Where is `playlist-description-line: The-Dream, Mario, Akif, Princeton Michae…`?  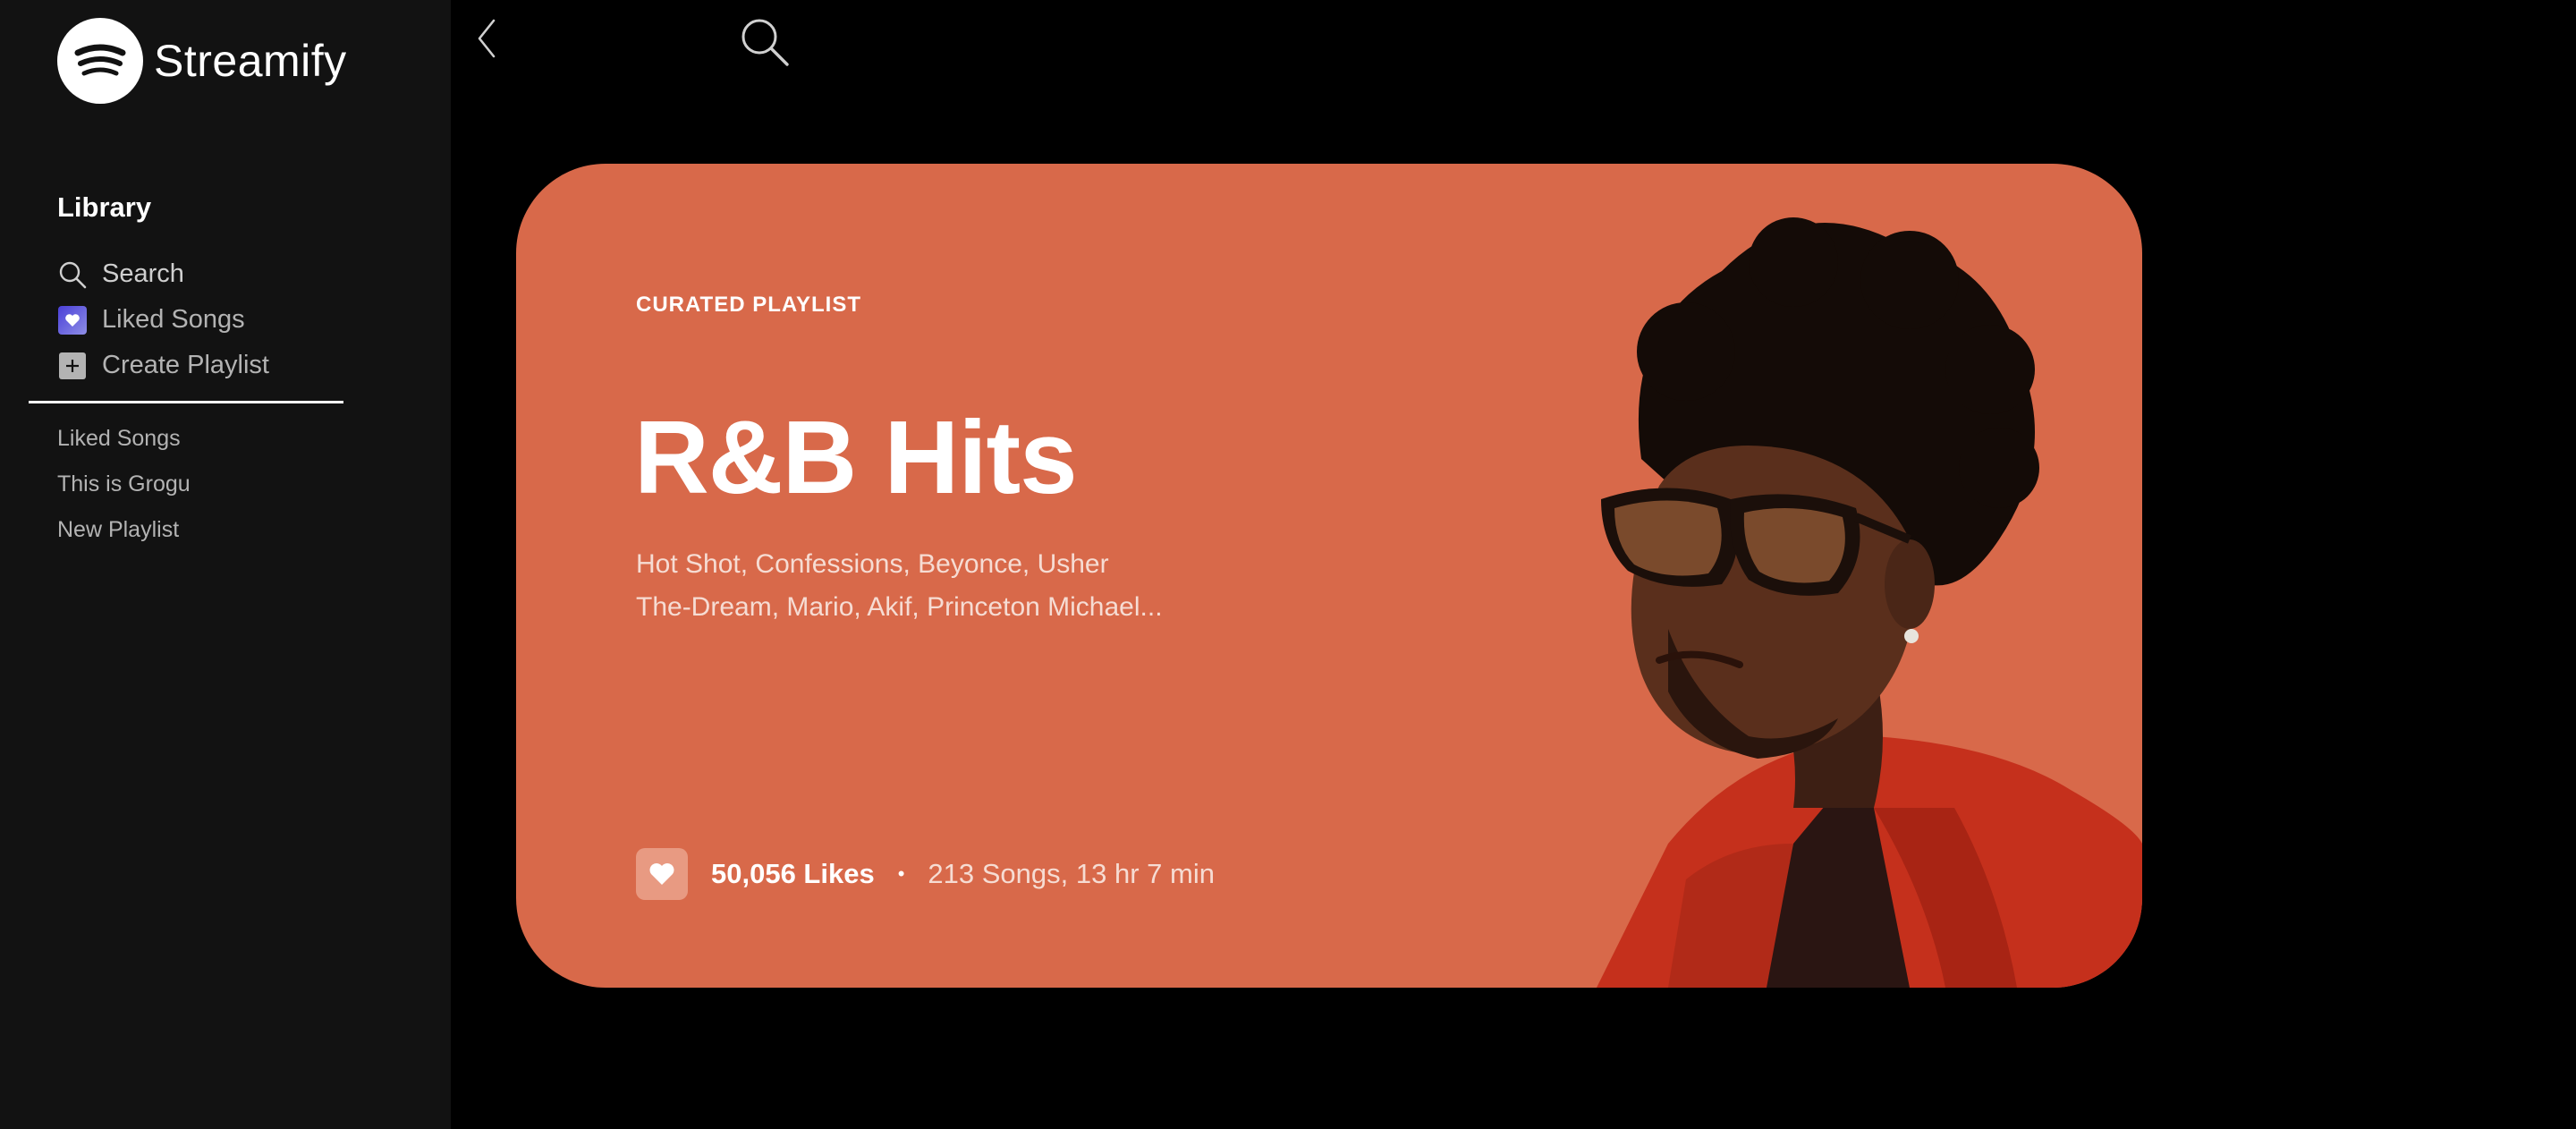 playlist-description-line: The-Dream, Mario, Akif, Princeton Michae… is located at coordinates (899, 607).